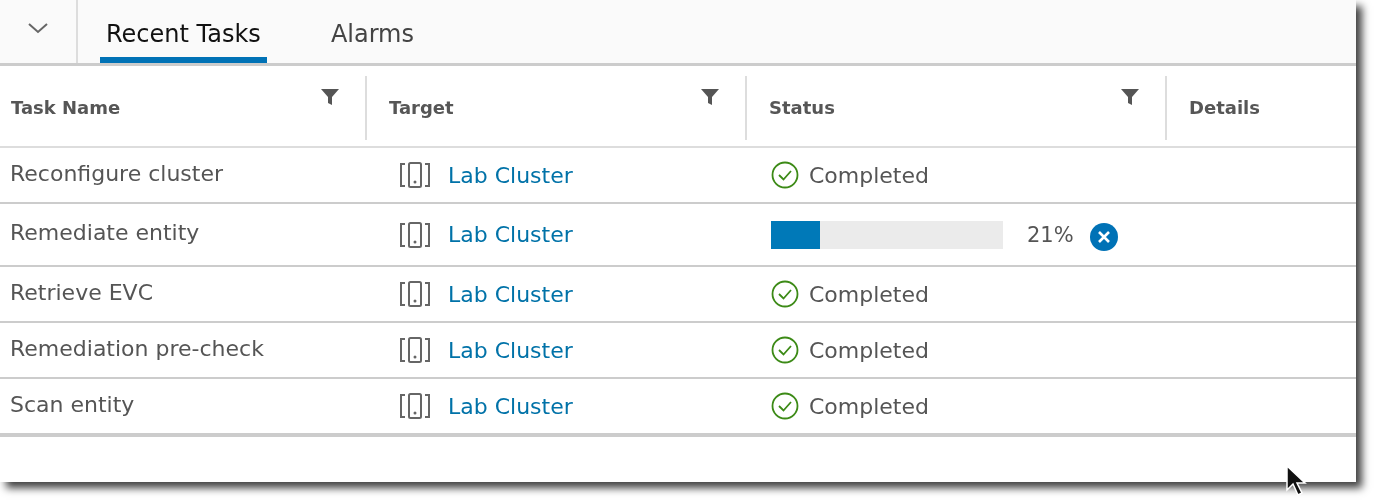  I want to click on progress-percent: 21%, so click(1050, 234).